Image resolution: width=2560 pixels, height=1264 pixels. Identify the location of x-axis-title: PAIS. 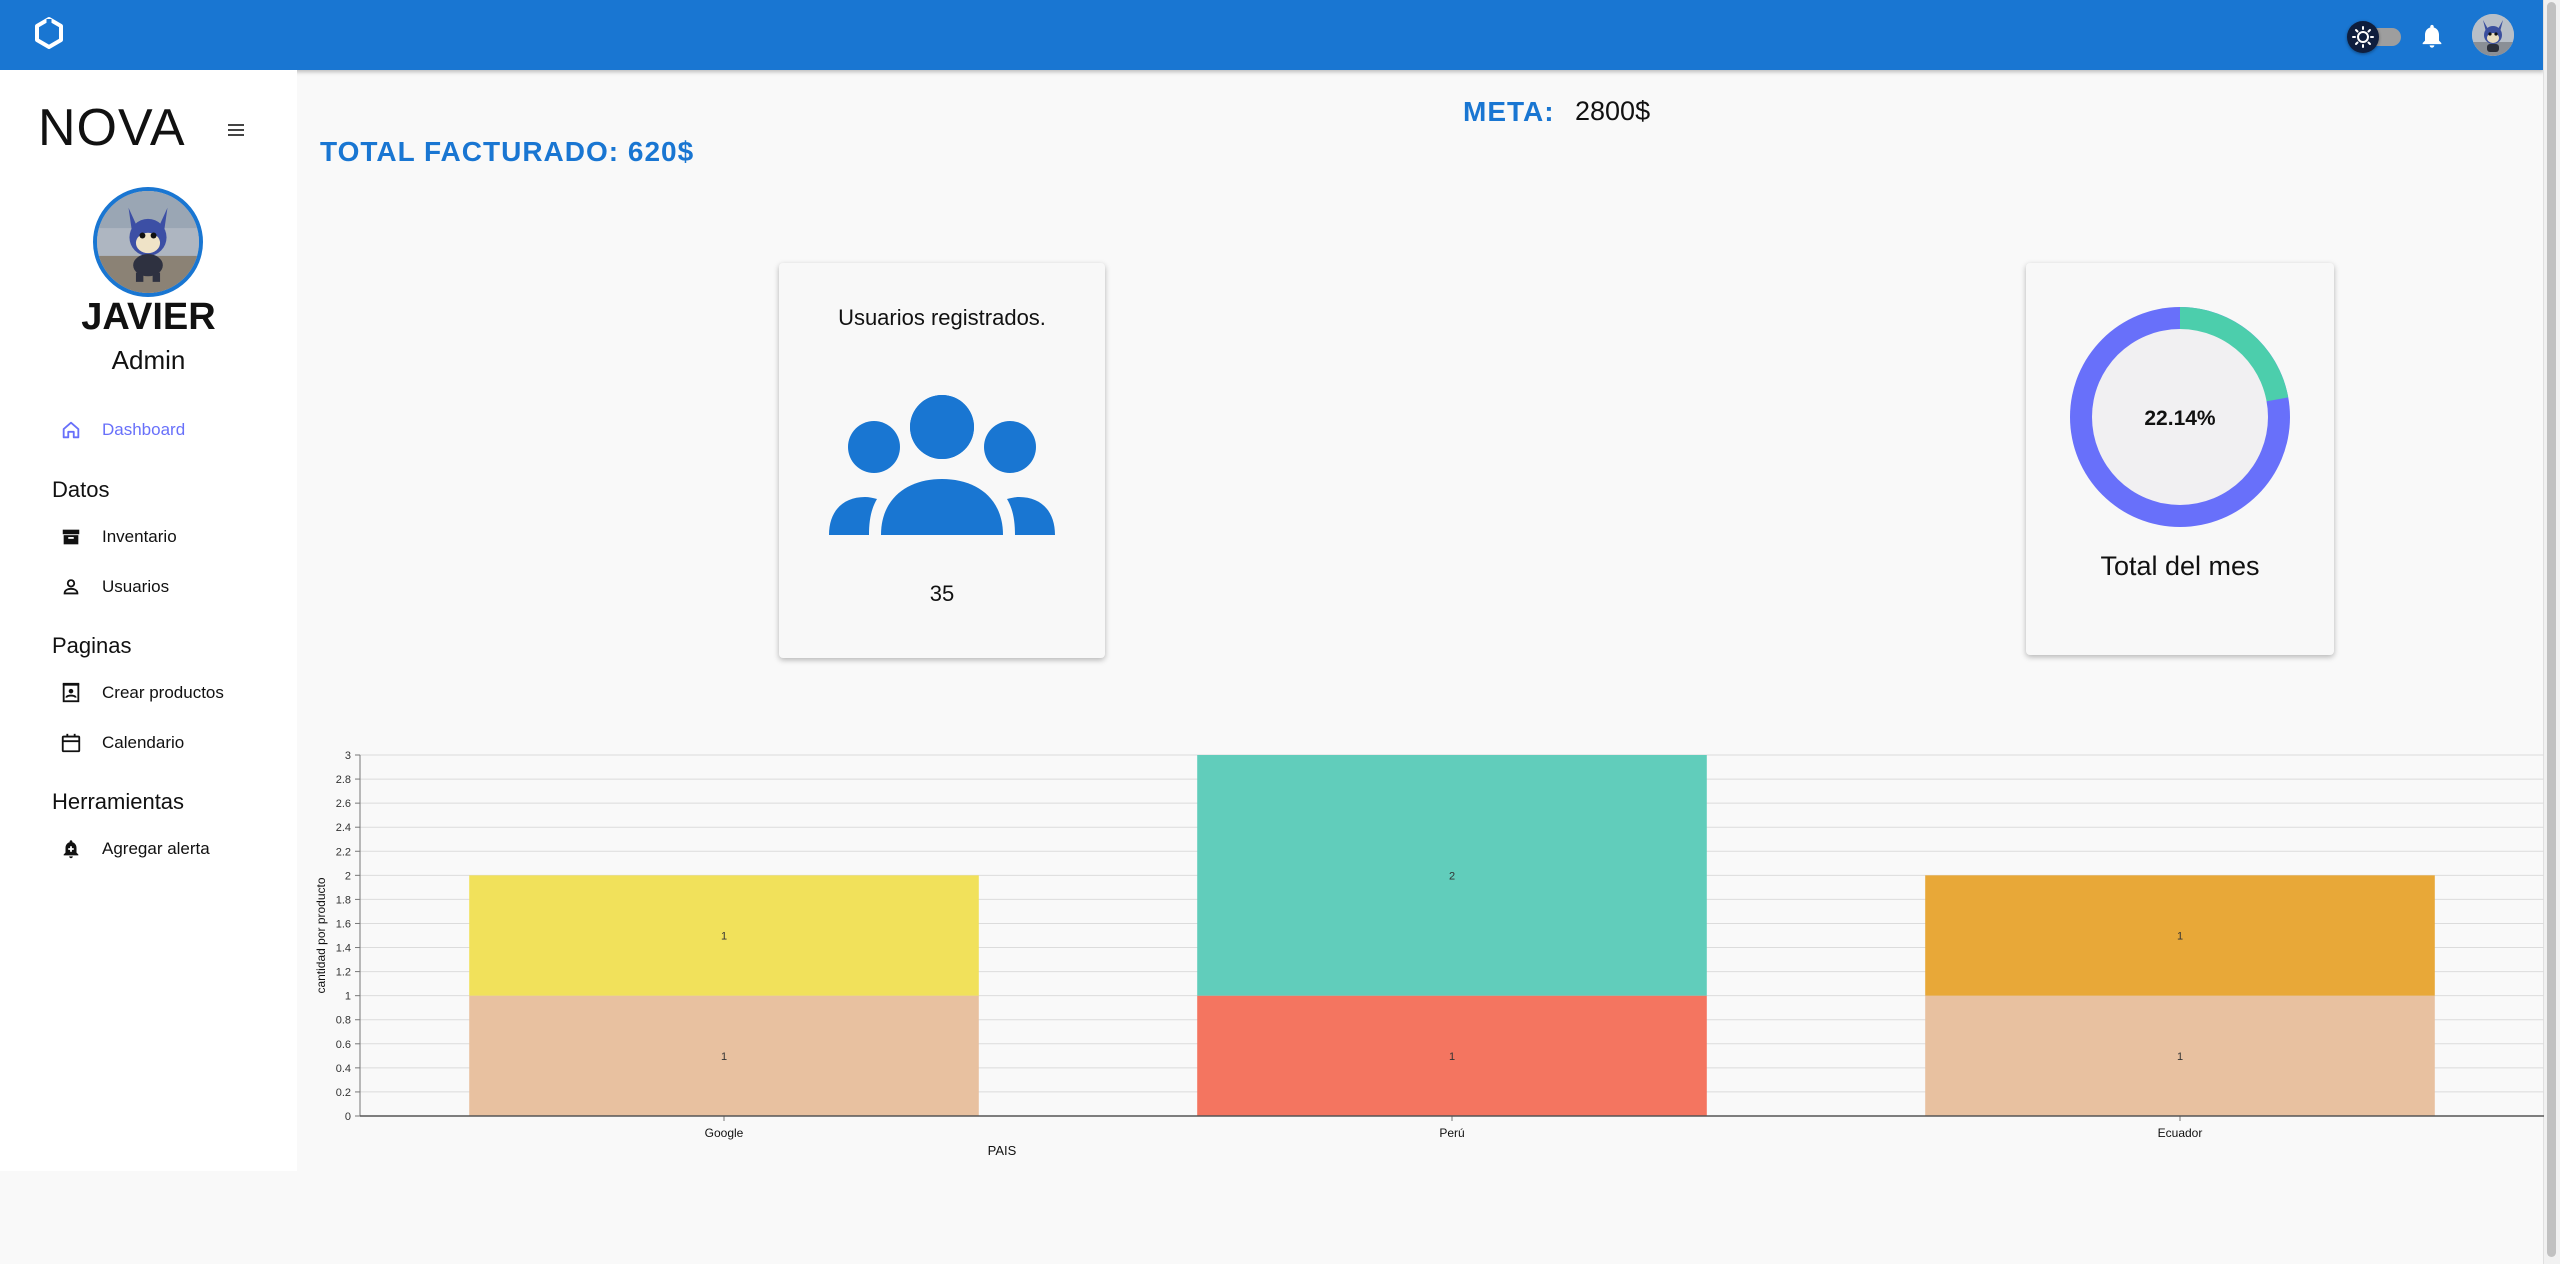
(1002, 1150).